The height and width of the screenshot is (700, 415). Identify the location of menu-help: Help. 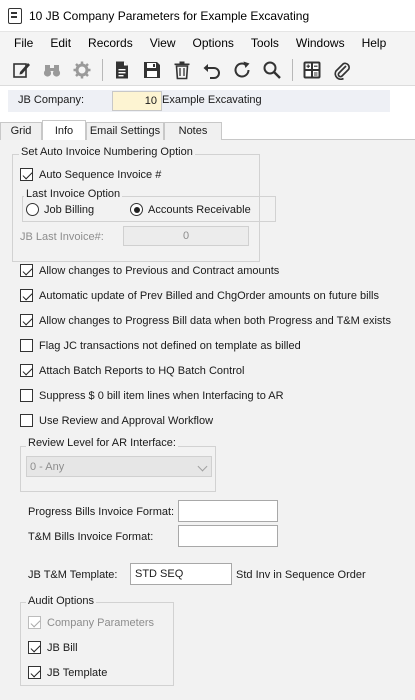
(367, 43).